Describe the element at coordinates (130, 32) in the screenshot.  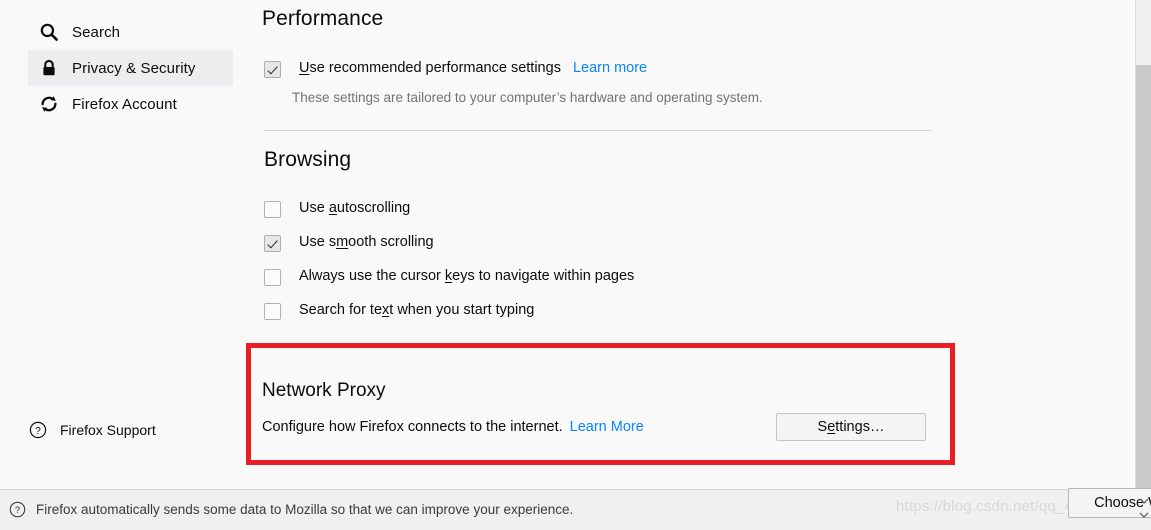
I see `sidebar-item-search: Search` at that location.